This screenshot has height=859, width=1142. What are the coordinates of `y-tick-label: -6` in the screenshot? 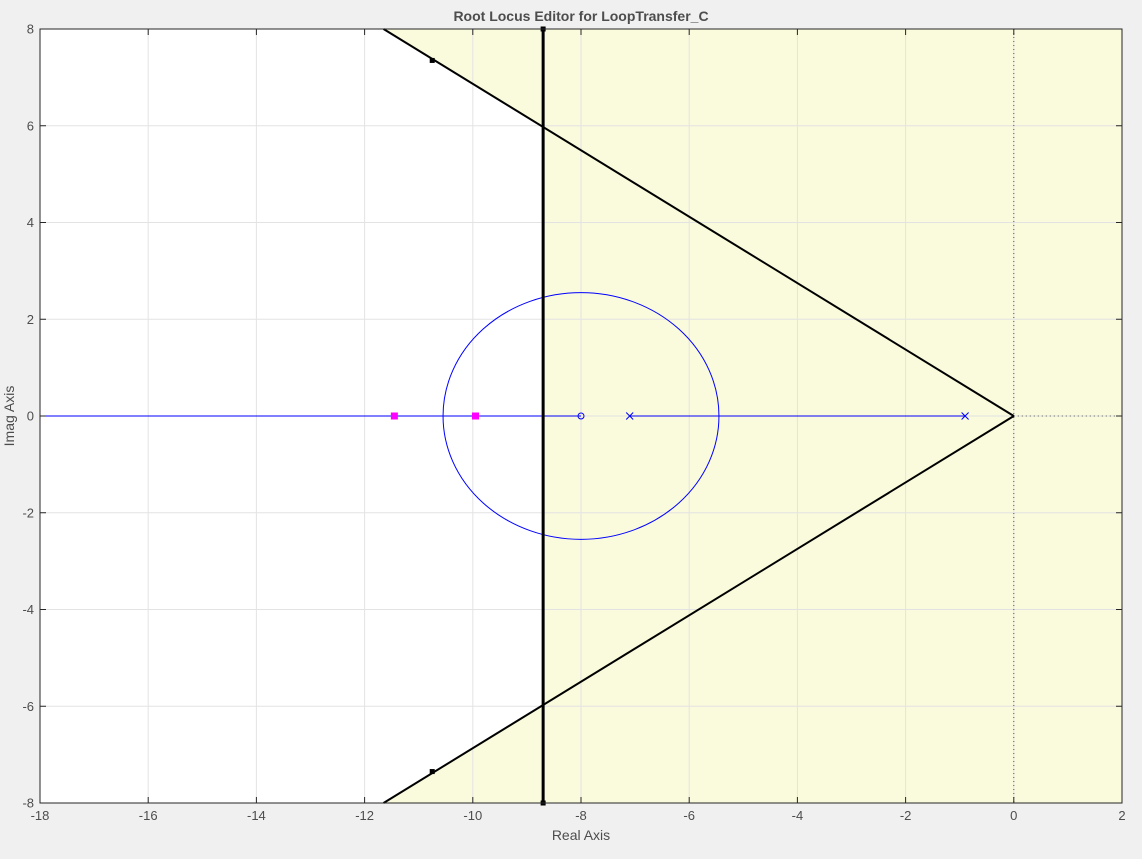 It's located at (28, 706).